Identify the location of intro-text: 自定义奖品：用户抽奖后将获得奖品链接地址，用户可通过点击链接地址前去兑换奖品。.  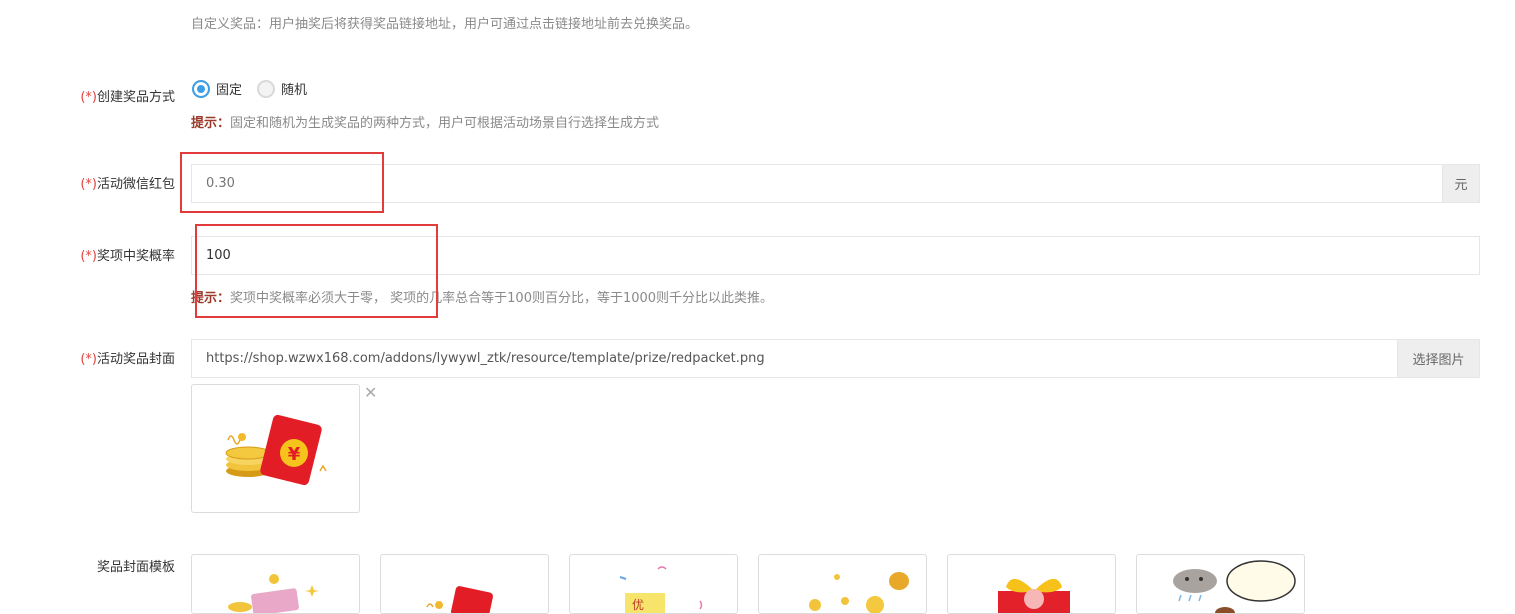
(445, 24).